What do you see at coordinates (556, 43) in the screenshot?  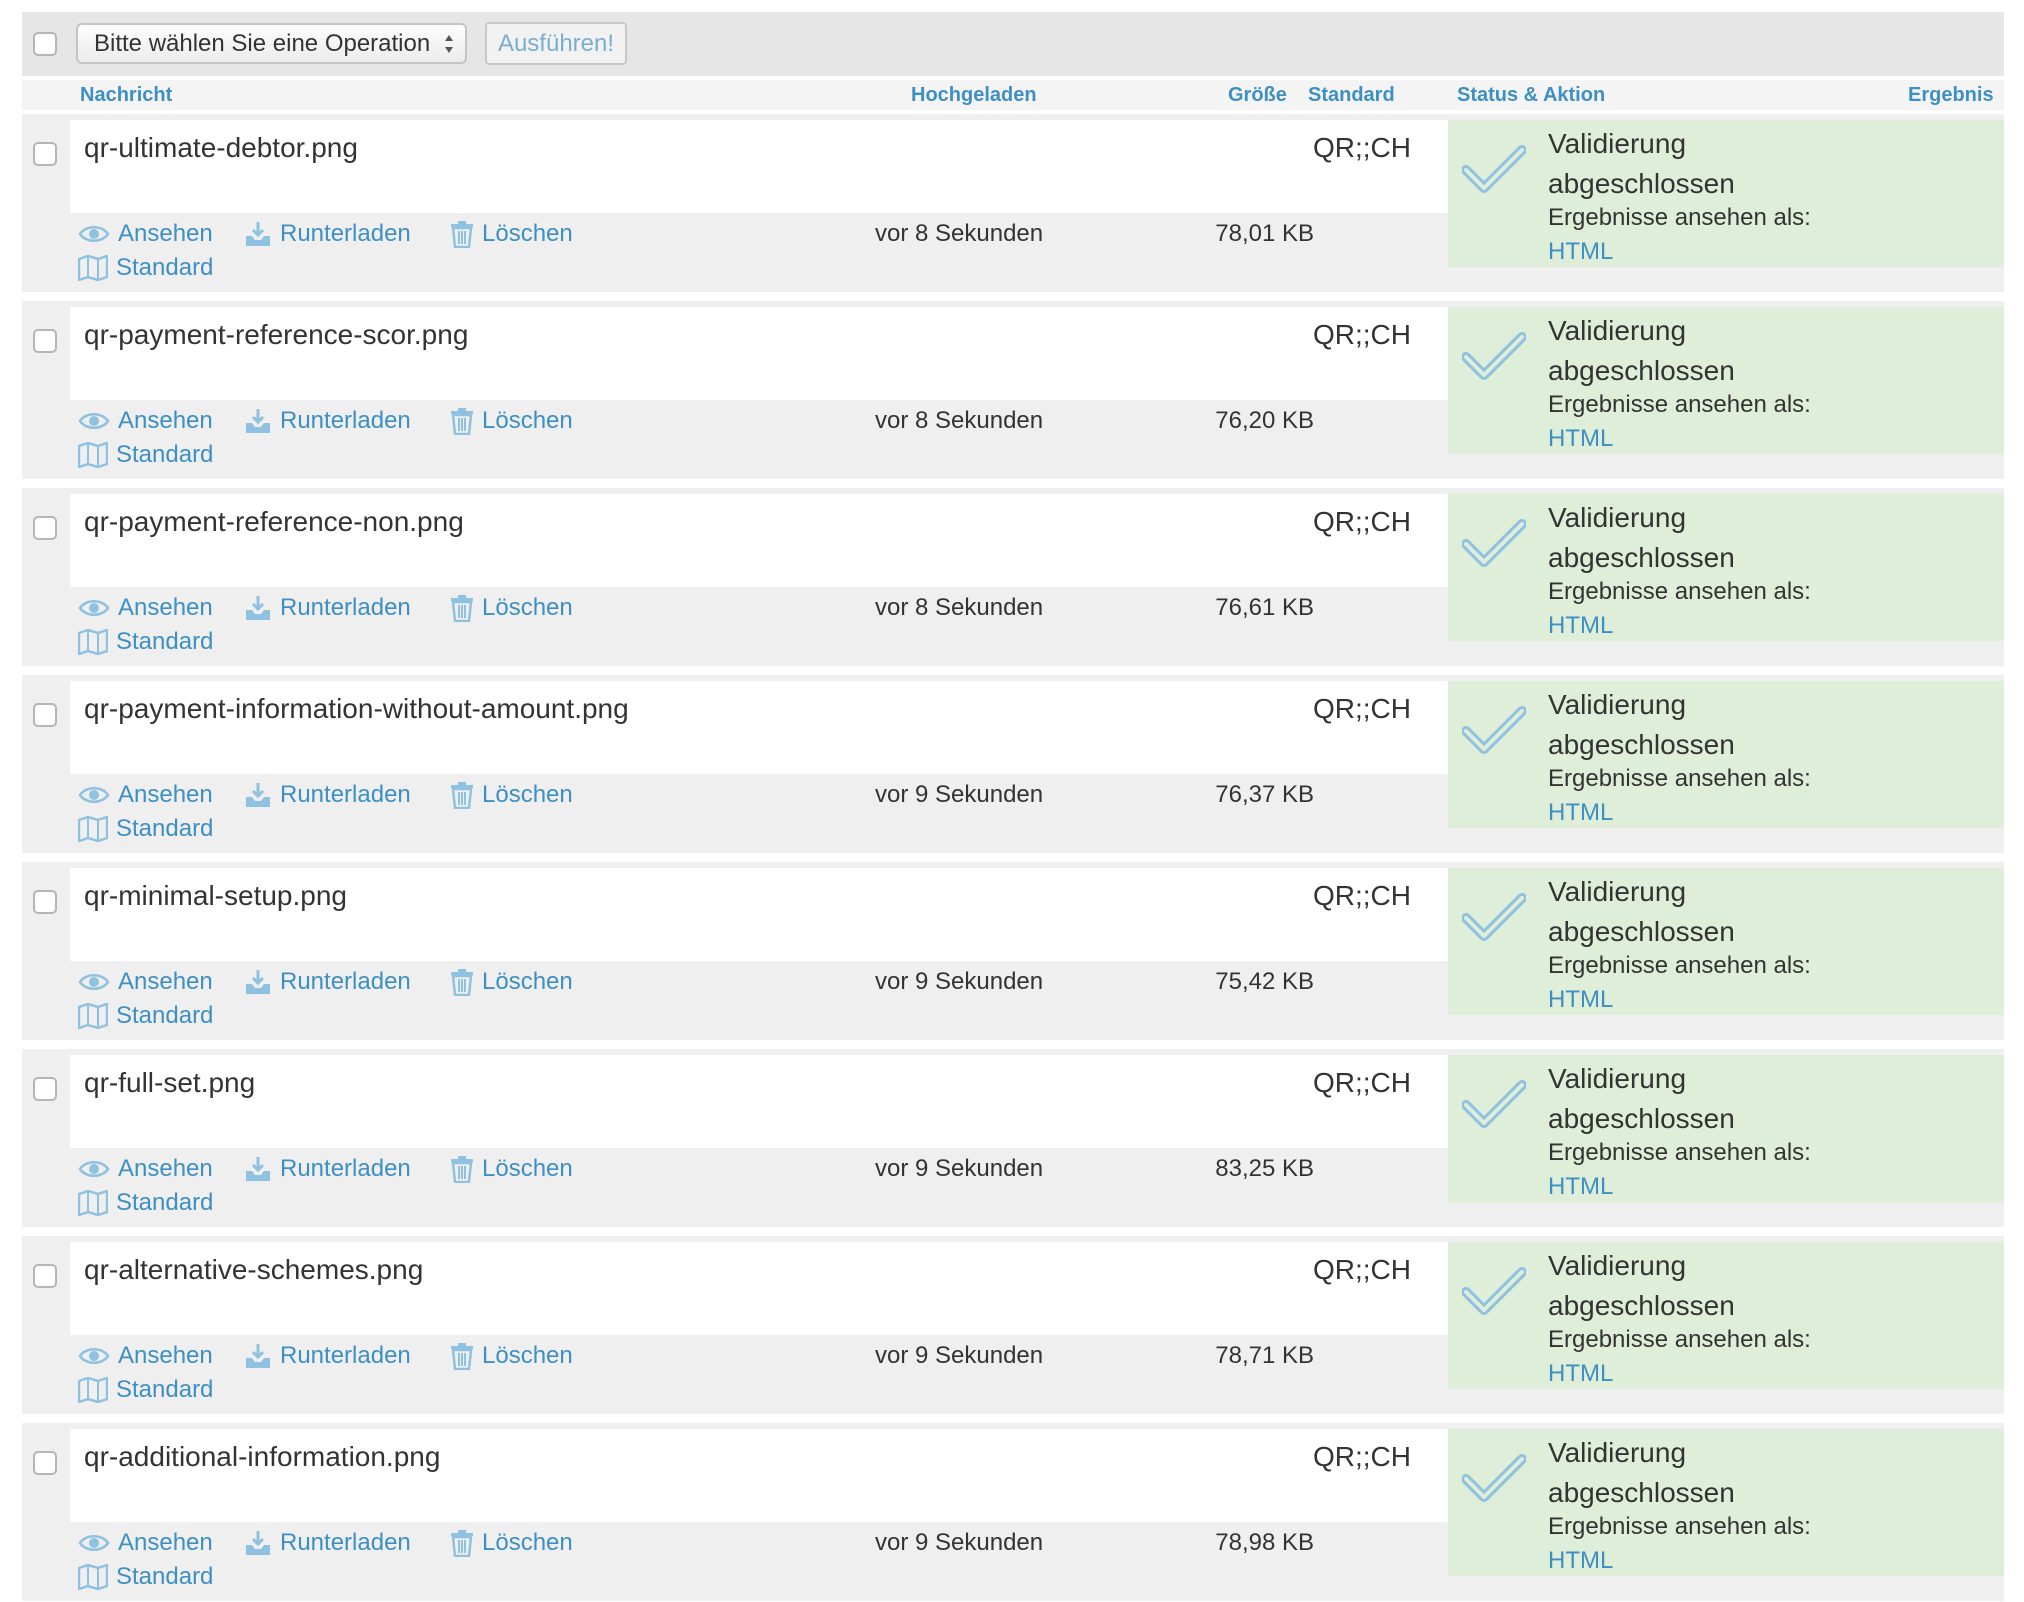 I see `run-button: Ausführen!` at bounding box center [556, 43].